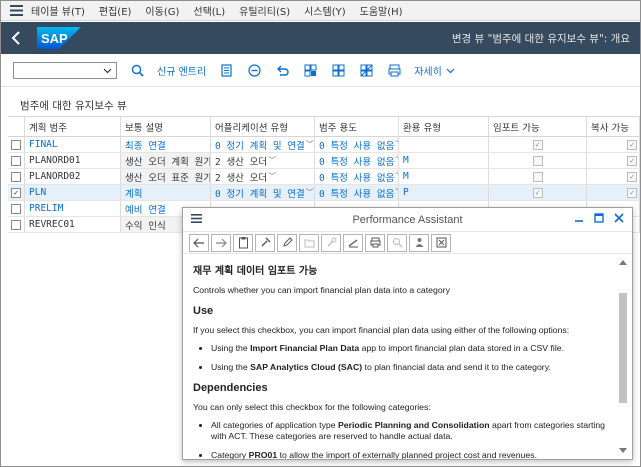 This screenshot has height=467, width=641. What do you see at coordinates (434, 70) in the screenshot?
I see `details-menu-button: 자세히` at bounding box center [434, 70].